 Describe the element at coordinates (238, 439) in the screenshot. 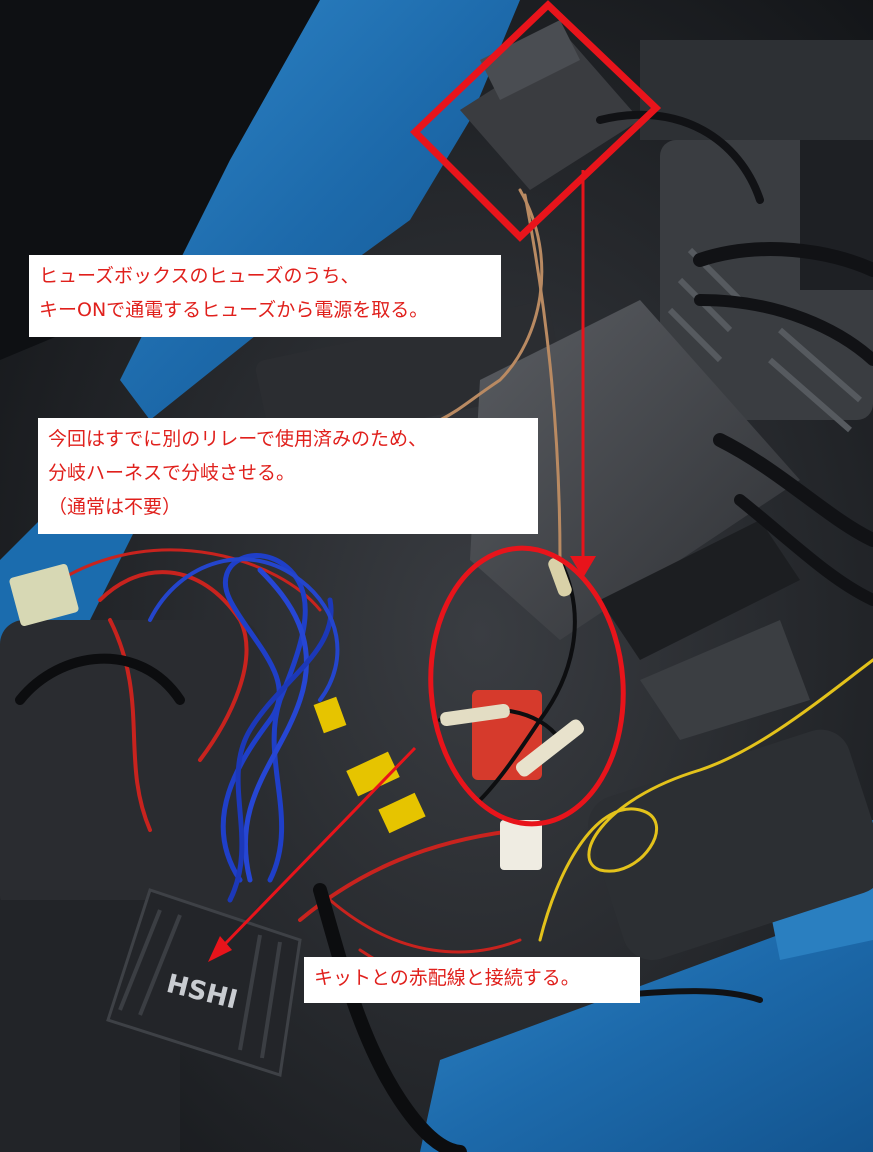

I see `branch-note-line-1: 今回はすでに別のリレーで使用済みのため、` at that location.